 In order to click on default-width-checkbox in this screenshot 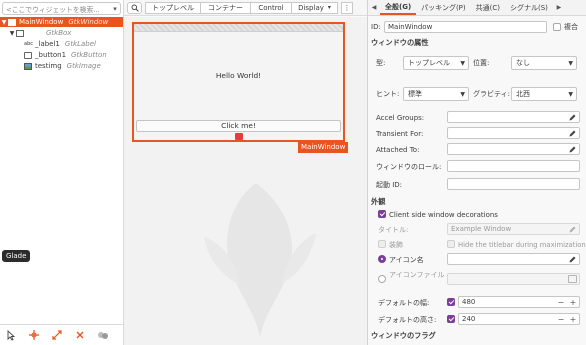, I will do `click(451, 302)`.